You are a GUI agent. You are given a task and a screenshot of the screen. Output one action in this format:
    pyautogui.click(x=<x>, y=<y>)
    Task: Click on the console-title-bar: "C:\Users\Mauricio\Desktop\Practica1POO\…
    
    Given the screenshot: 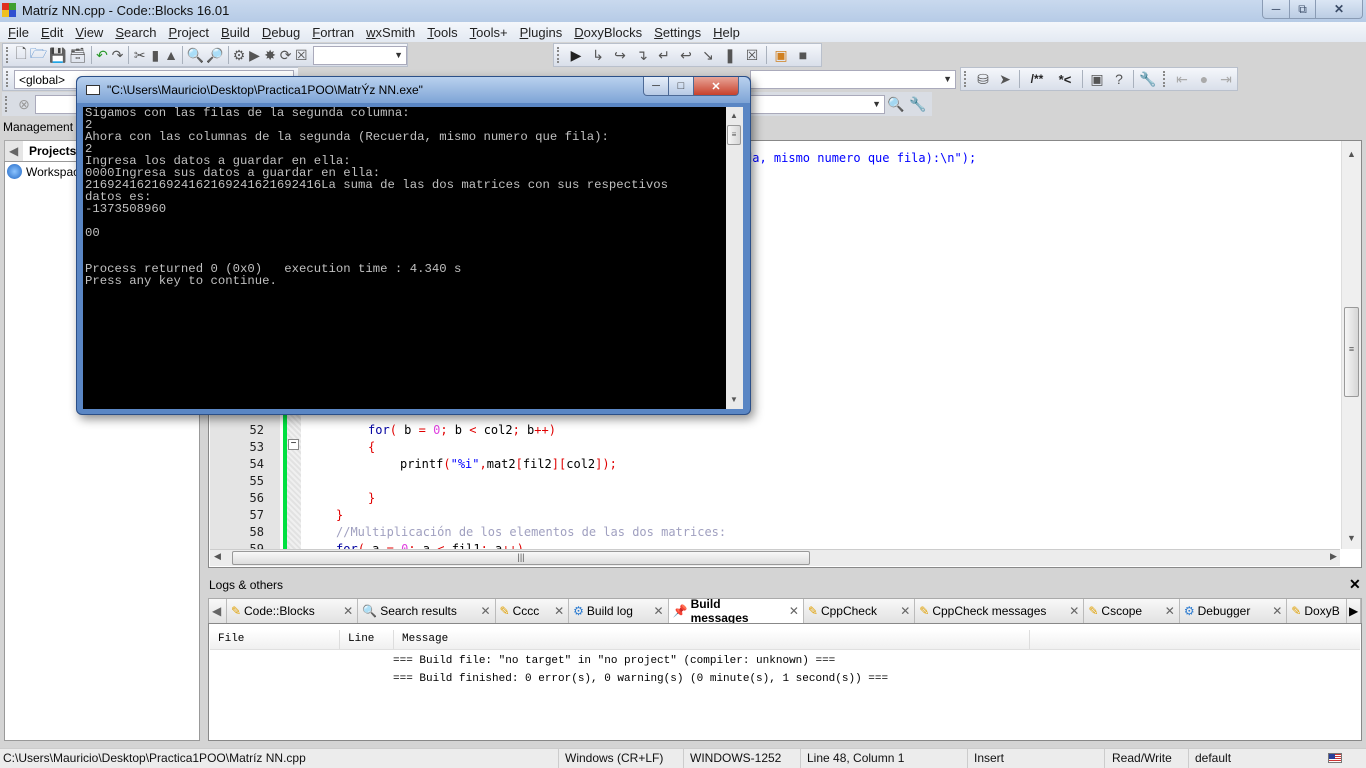 What is the action you would take?
    pyautogui.click(x=413, y=90)
    